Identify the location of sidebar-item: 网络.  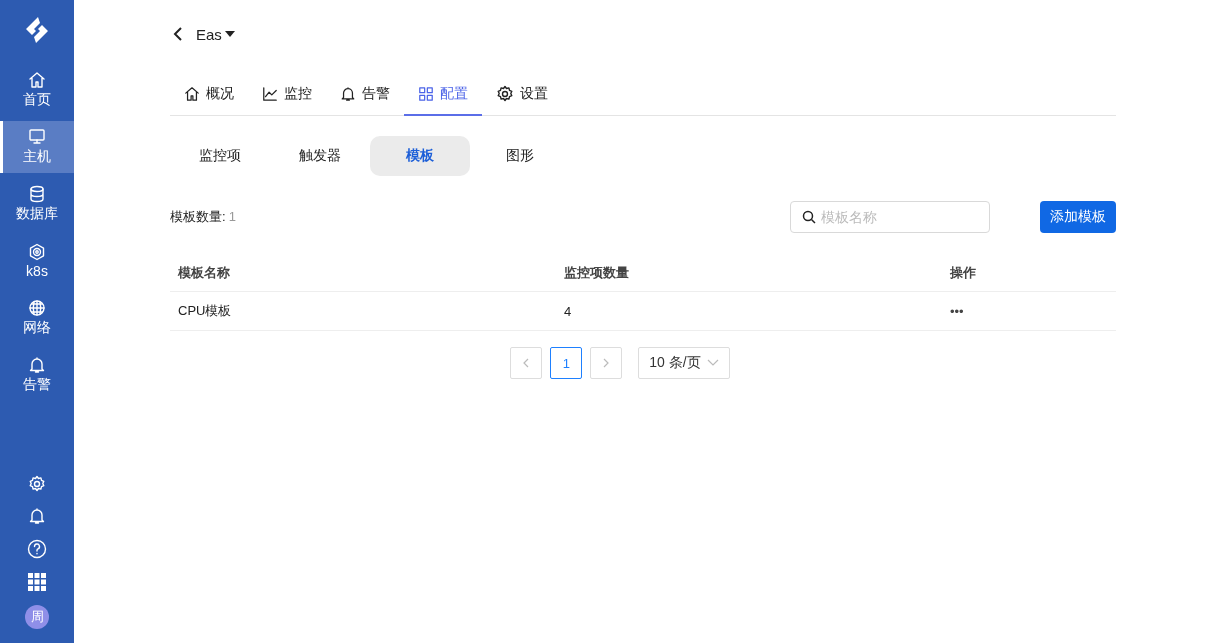
(37, 318).